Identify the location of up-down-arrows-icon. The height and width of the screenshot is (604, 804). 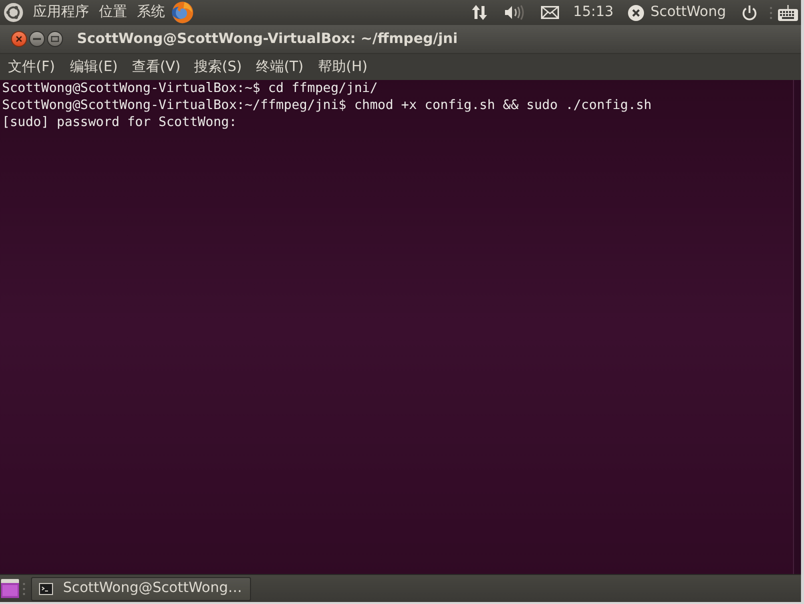
(480, 12).